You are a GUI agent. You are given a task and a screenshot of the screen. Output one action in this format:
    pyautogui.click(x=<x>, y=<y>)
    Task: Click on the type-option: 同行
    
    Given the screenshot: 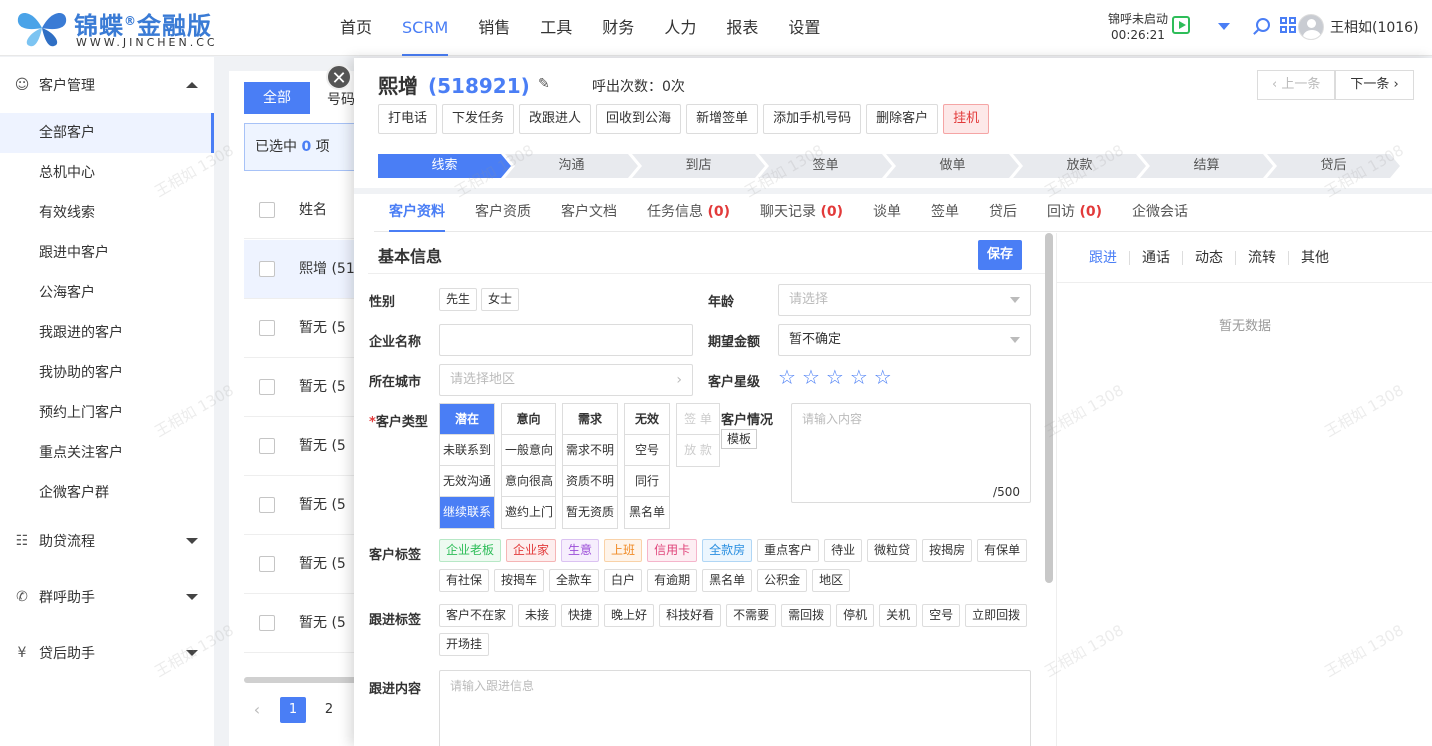 What is the action you would take?
    pyautogui.click(x=647, y=481)
    